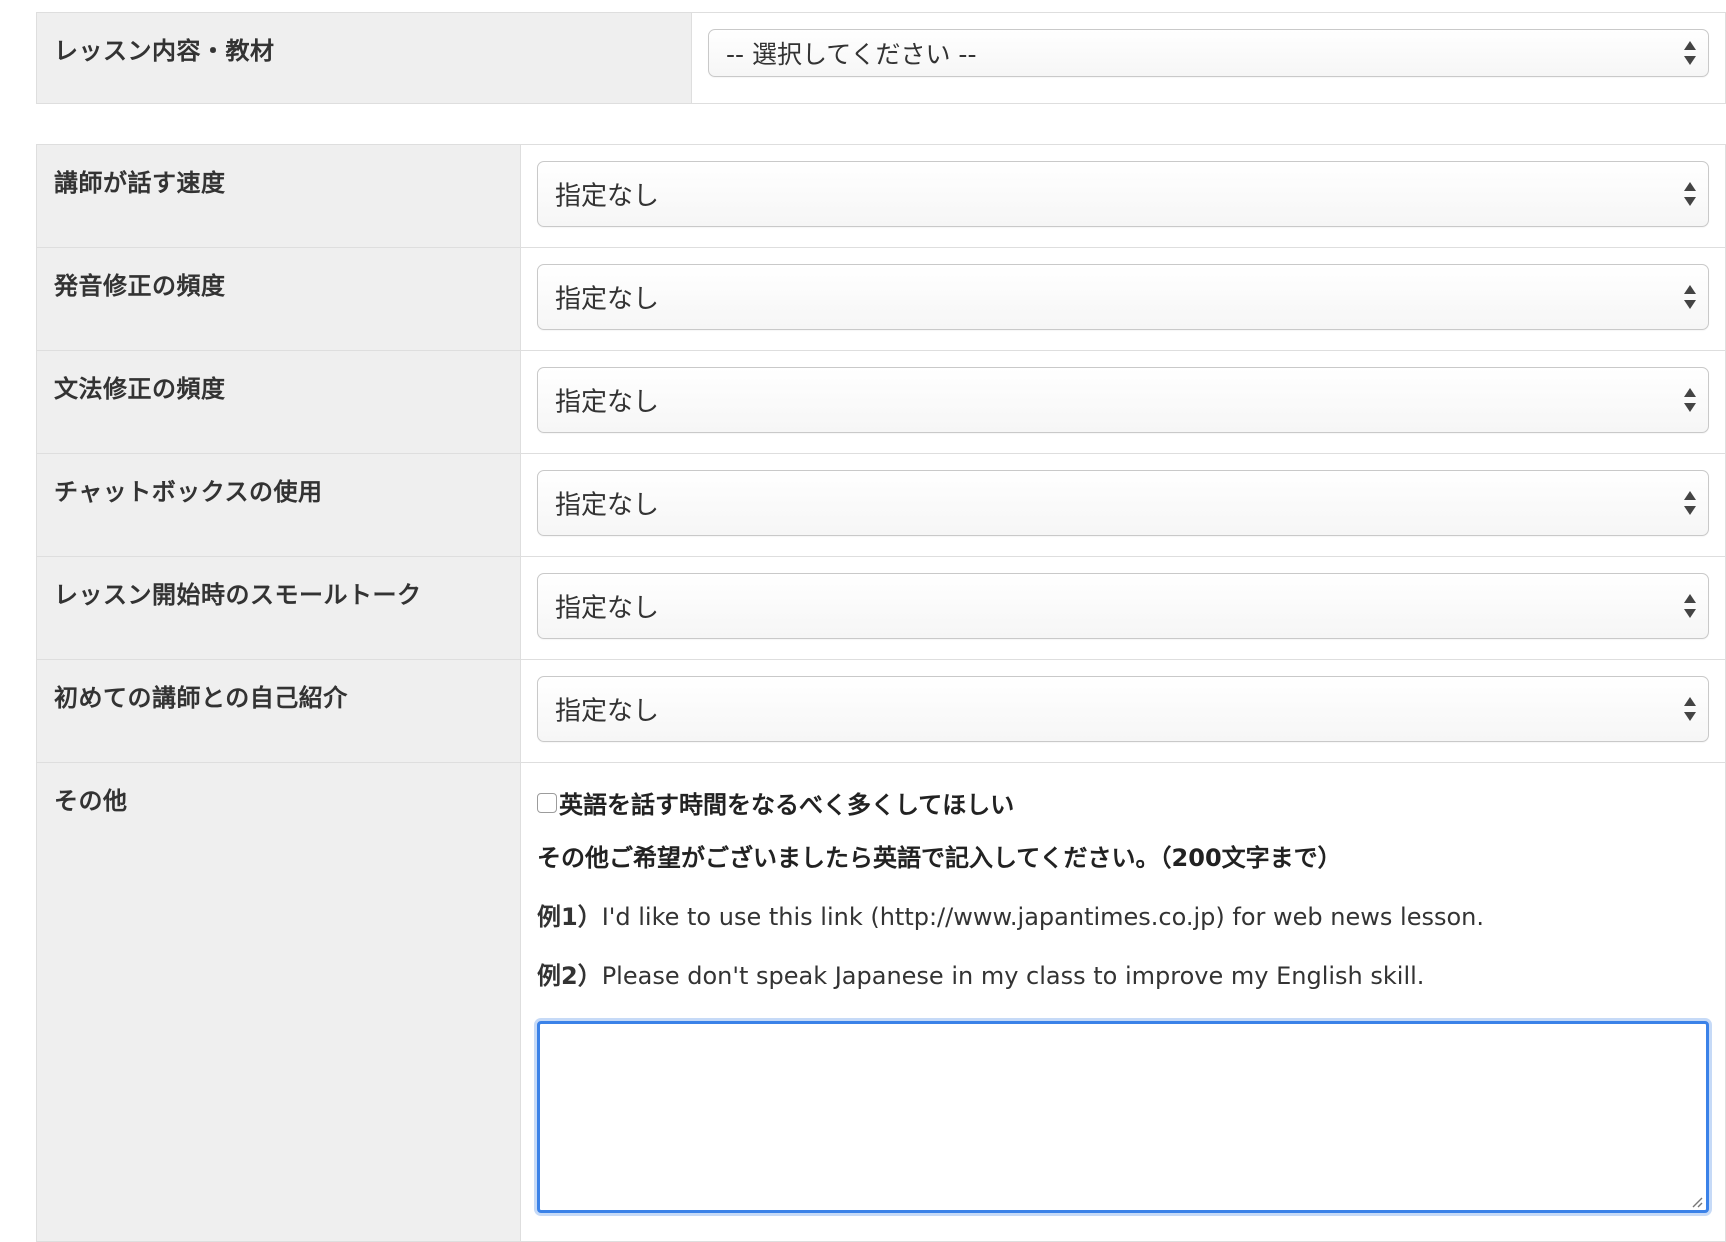  I want to click on pref-row-speed: 講師が話す速度 指定なし, so click(881, 196).